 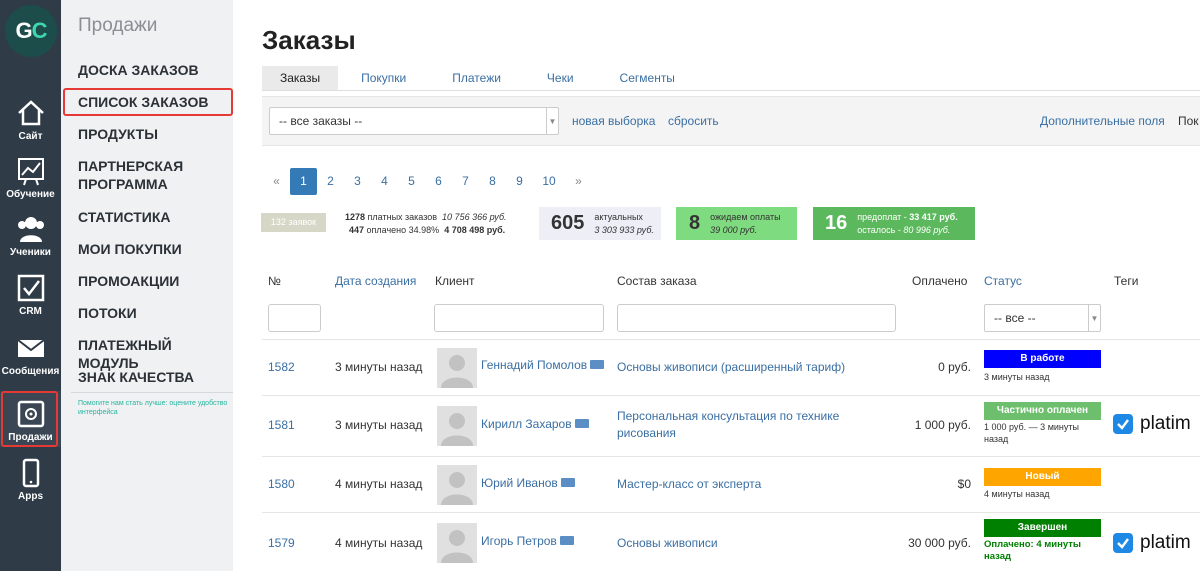 What do you see at coordinates (519, 483) in the screenshot?
I see `client-name: Юрий Иванов` at bounding box center [519, 483].